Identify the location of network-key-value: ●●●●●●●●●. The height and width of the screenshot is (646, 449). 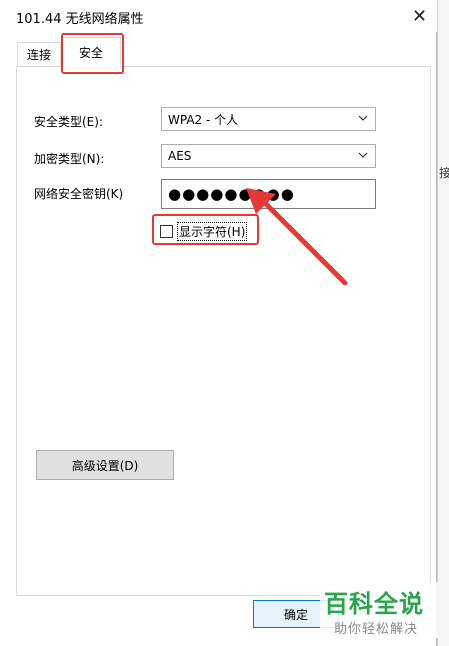
(231, 194).